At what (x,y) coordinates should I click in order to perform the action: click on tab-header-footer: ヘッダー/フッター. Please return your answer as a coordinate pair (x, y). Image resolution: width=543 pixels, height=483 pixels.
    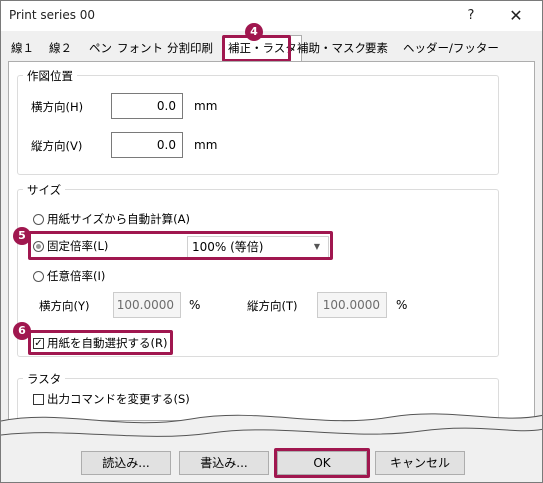
    Looking at the image, I should click on (451, 49).